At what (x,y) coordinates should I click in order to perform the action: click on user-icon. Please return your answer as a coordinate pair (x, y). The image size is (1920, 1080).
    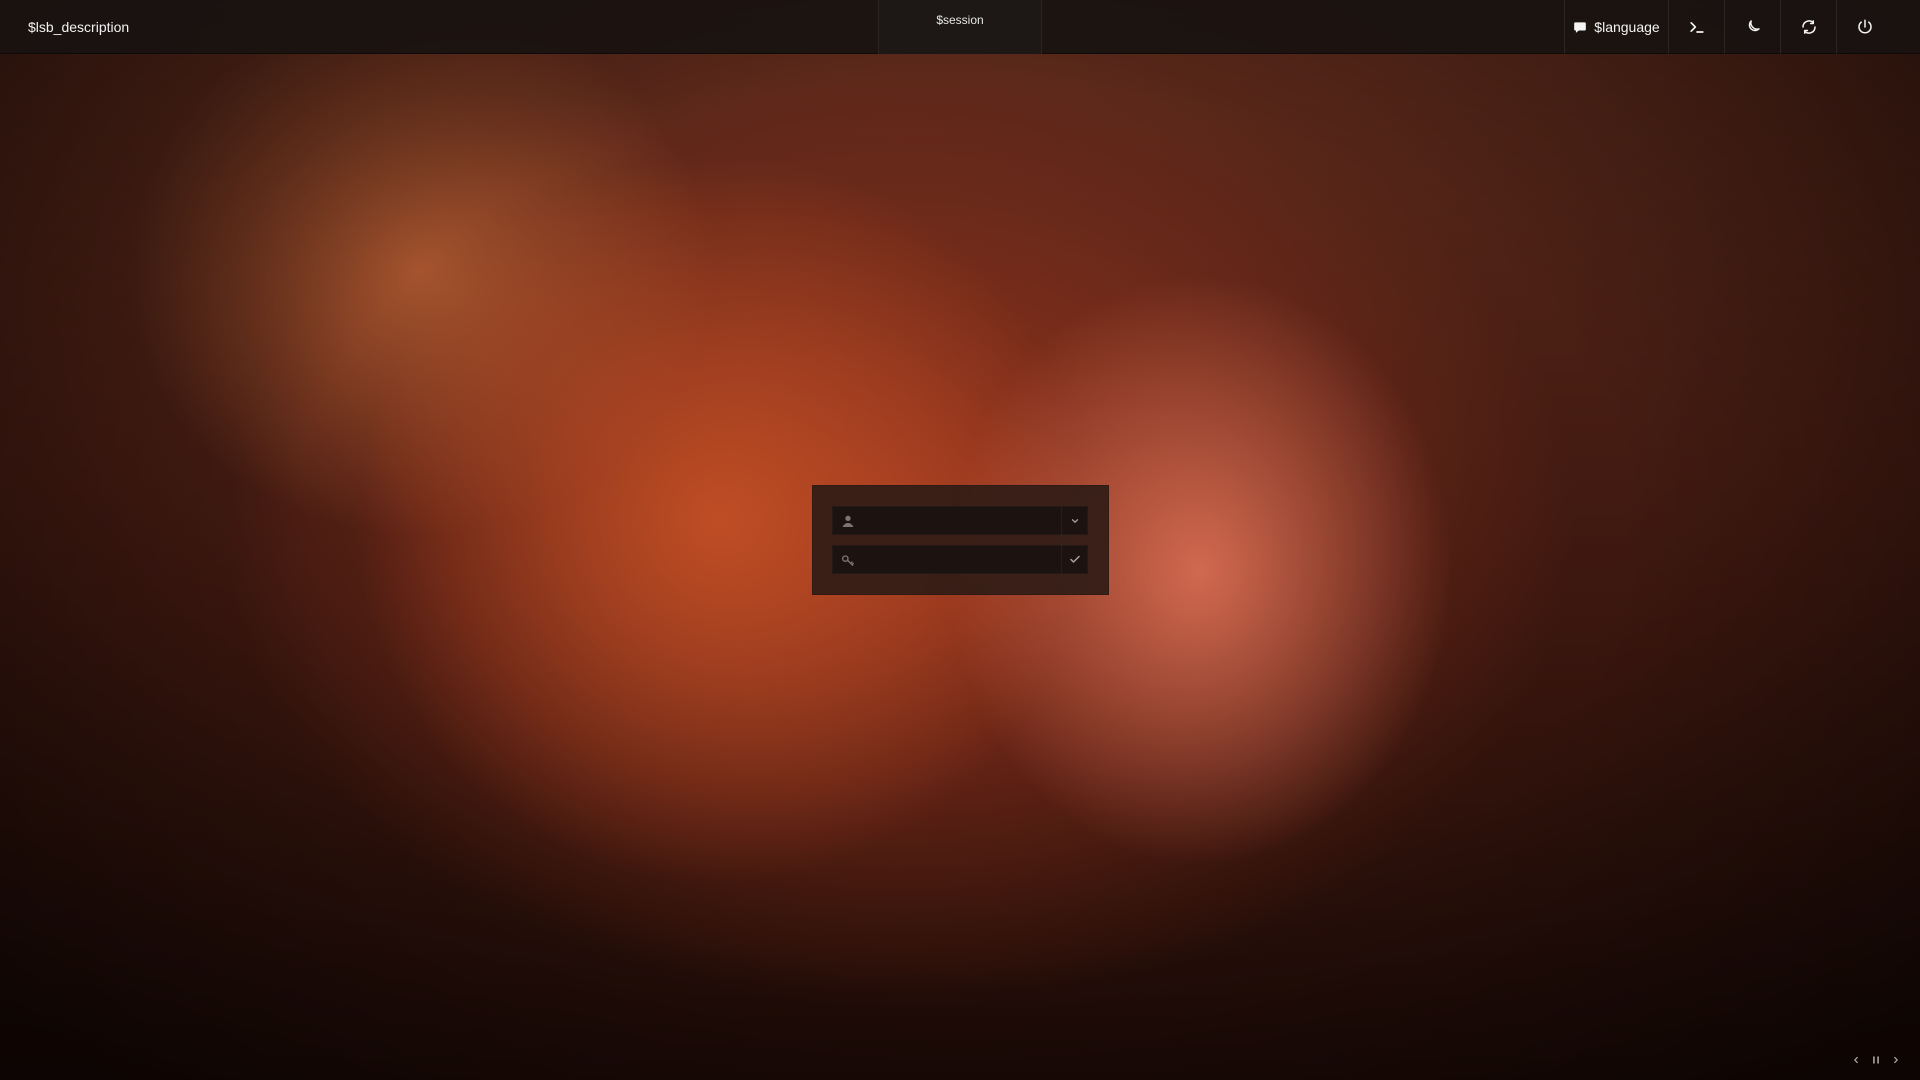
    Looking at the image, I should click on (848, 521).